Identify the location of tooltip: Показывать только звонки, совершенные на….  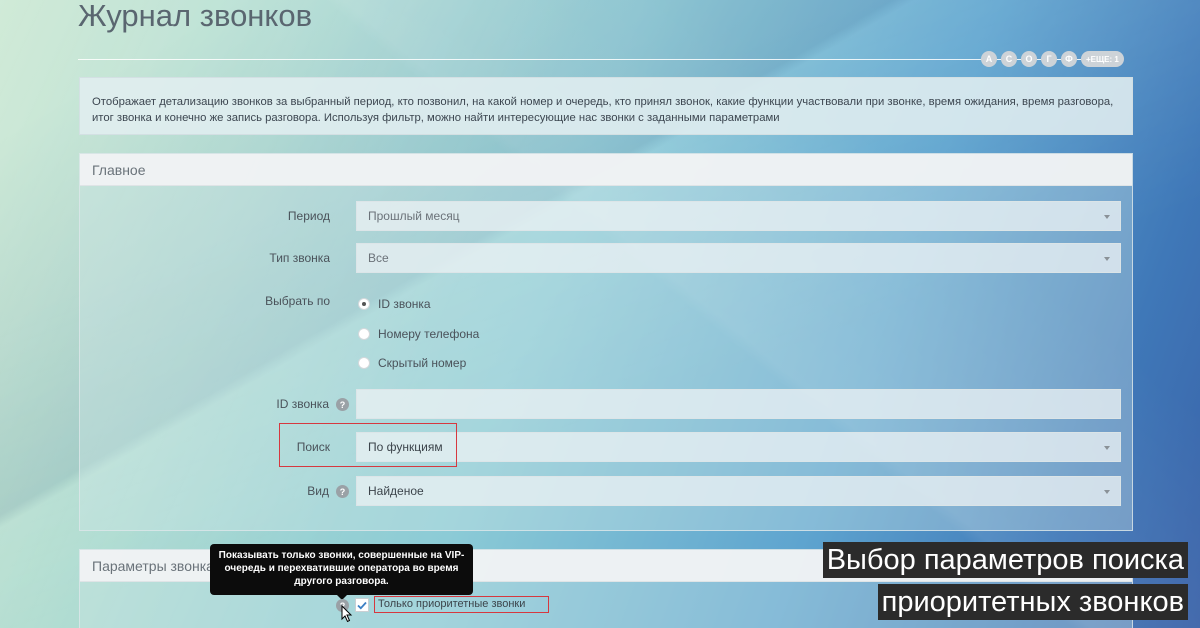
(341, 569).